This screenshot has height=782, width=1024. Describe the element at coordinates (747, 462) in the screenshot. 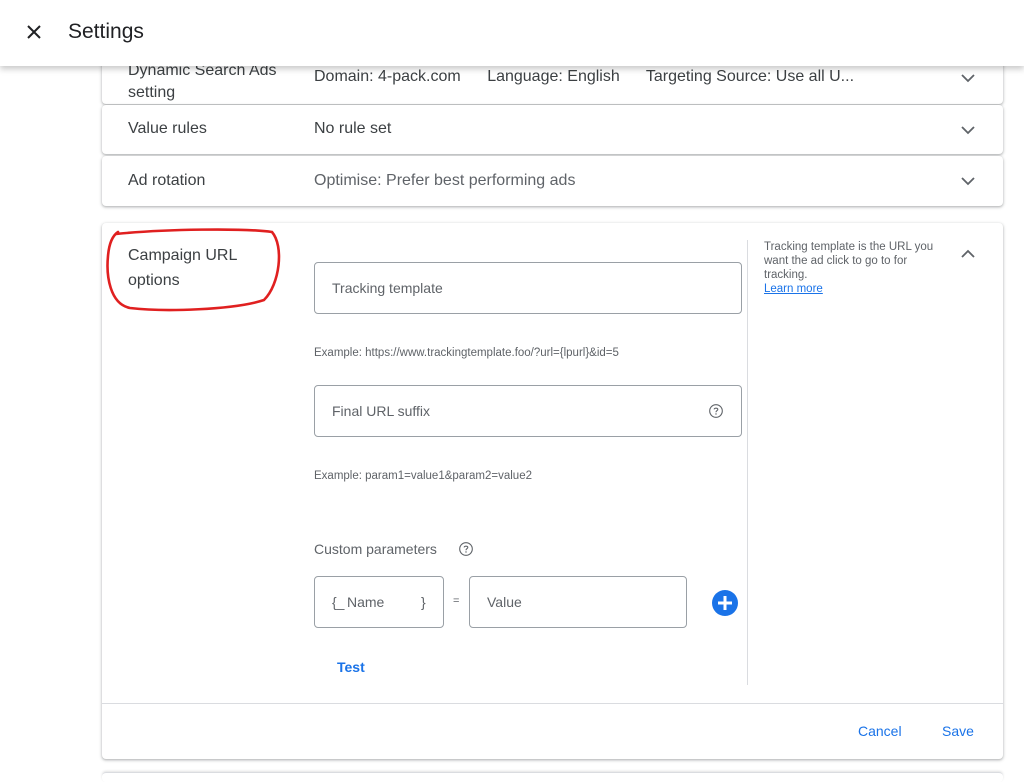

I see `vertical-divider` at that location.